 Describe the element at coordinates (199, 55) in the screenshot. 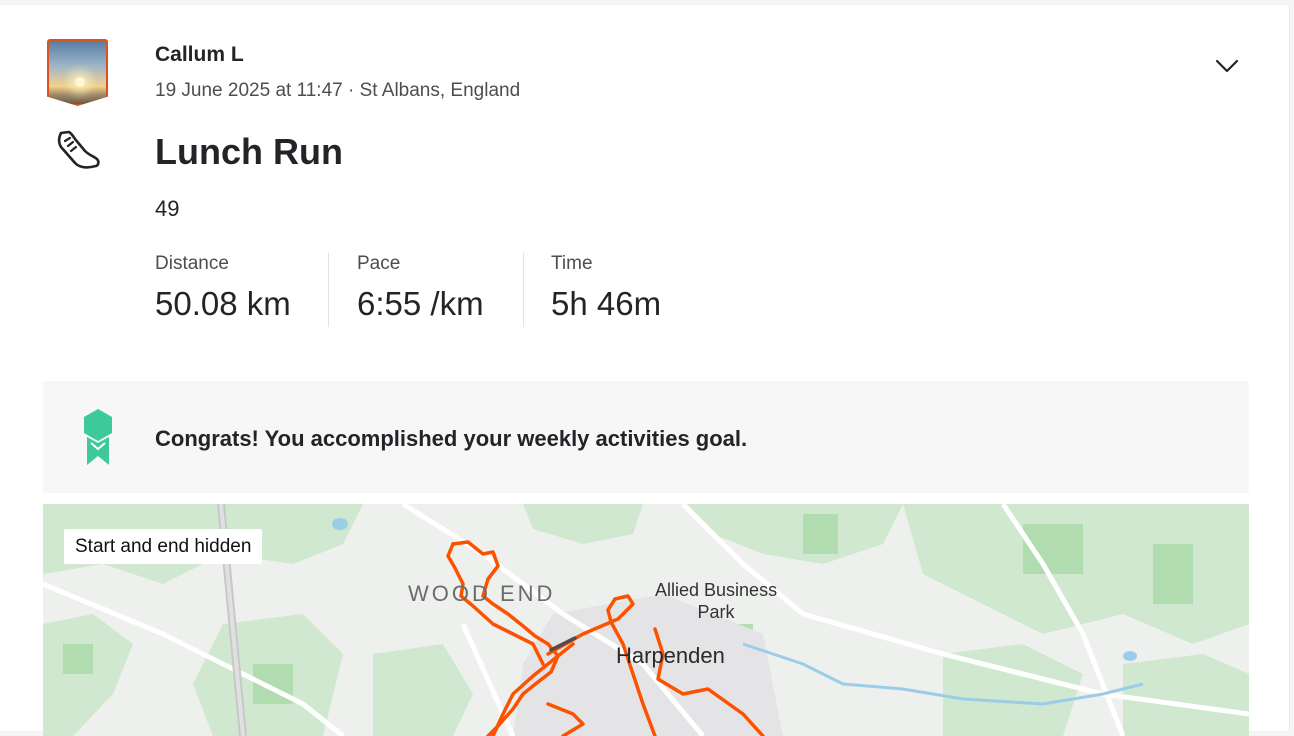

I see `athlete-name: Callum L` at that location.